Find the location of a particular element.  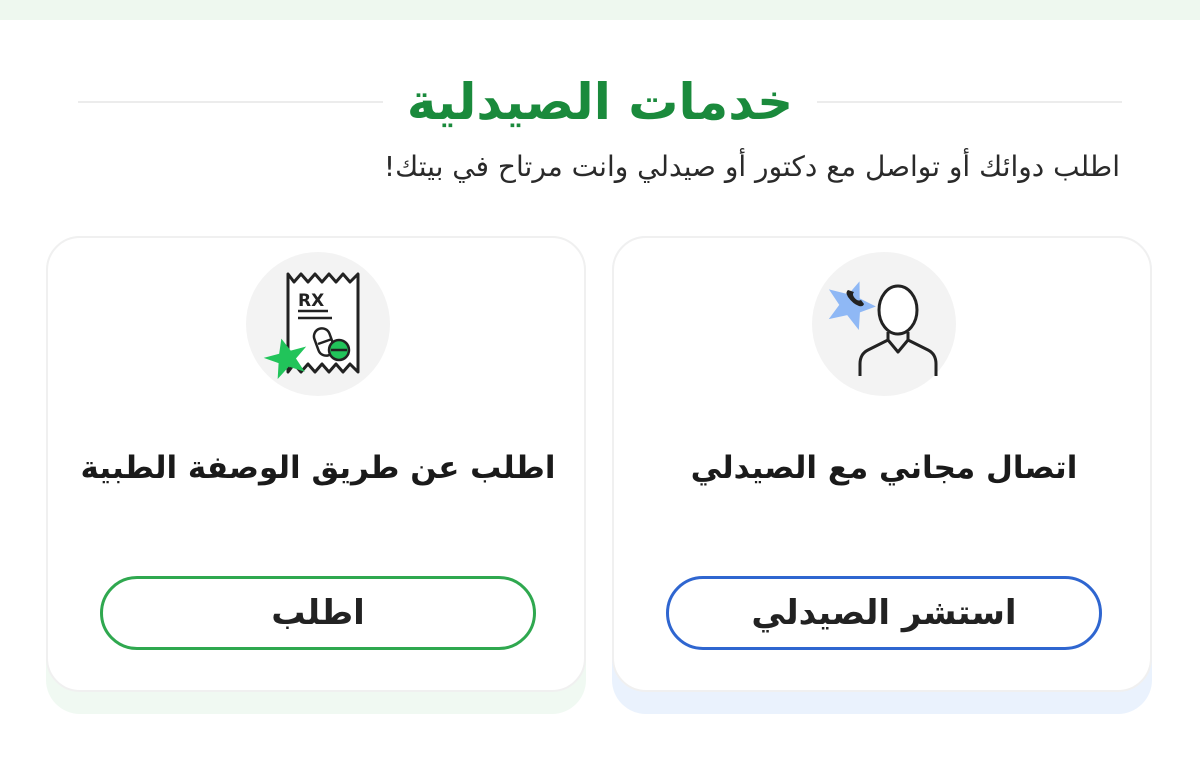

divider-right is located at coordinates (969, 102).